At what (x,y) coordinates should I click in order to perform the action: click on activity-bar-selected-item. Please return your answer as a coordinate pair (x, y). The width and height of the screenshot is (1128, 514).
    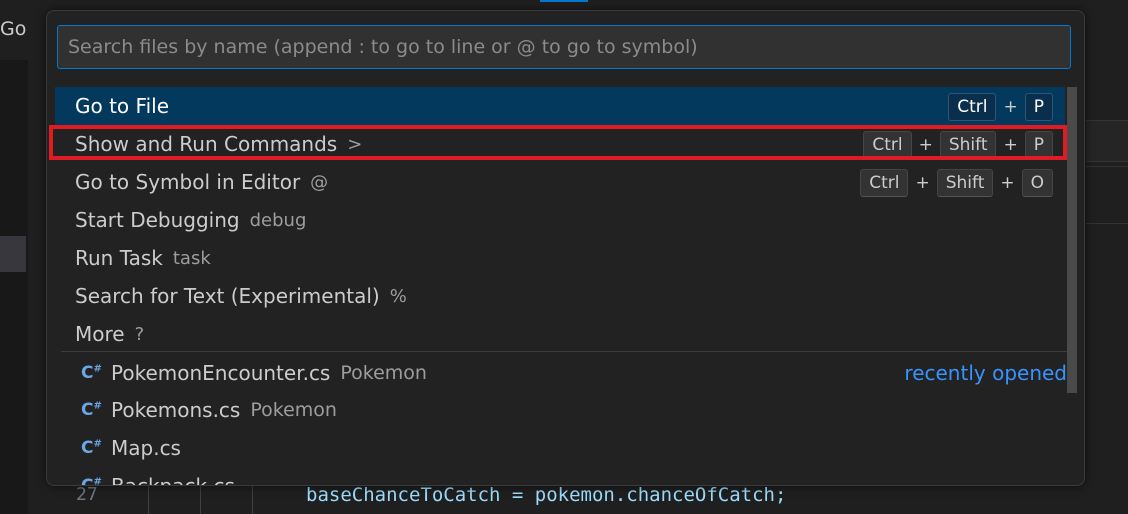
    Looking at the image, I should click on (13, 254).